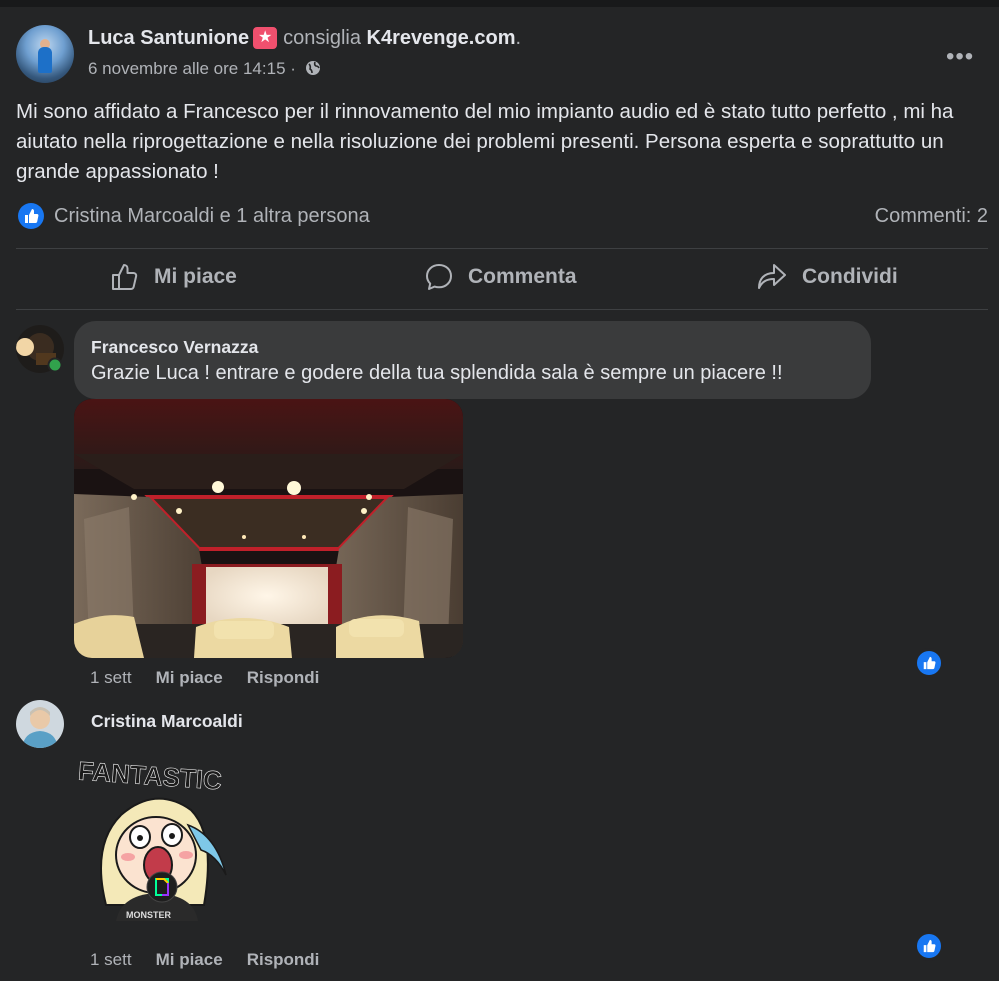 The image size is (999, 981). I want to click on share-icon, so click(772, 276).